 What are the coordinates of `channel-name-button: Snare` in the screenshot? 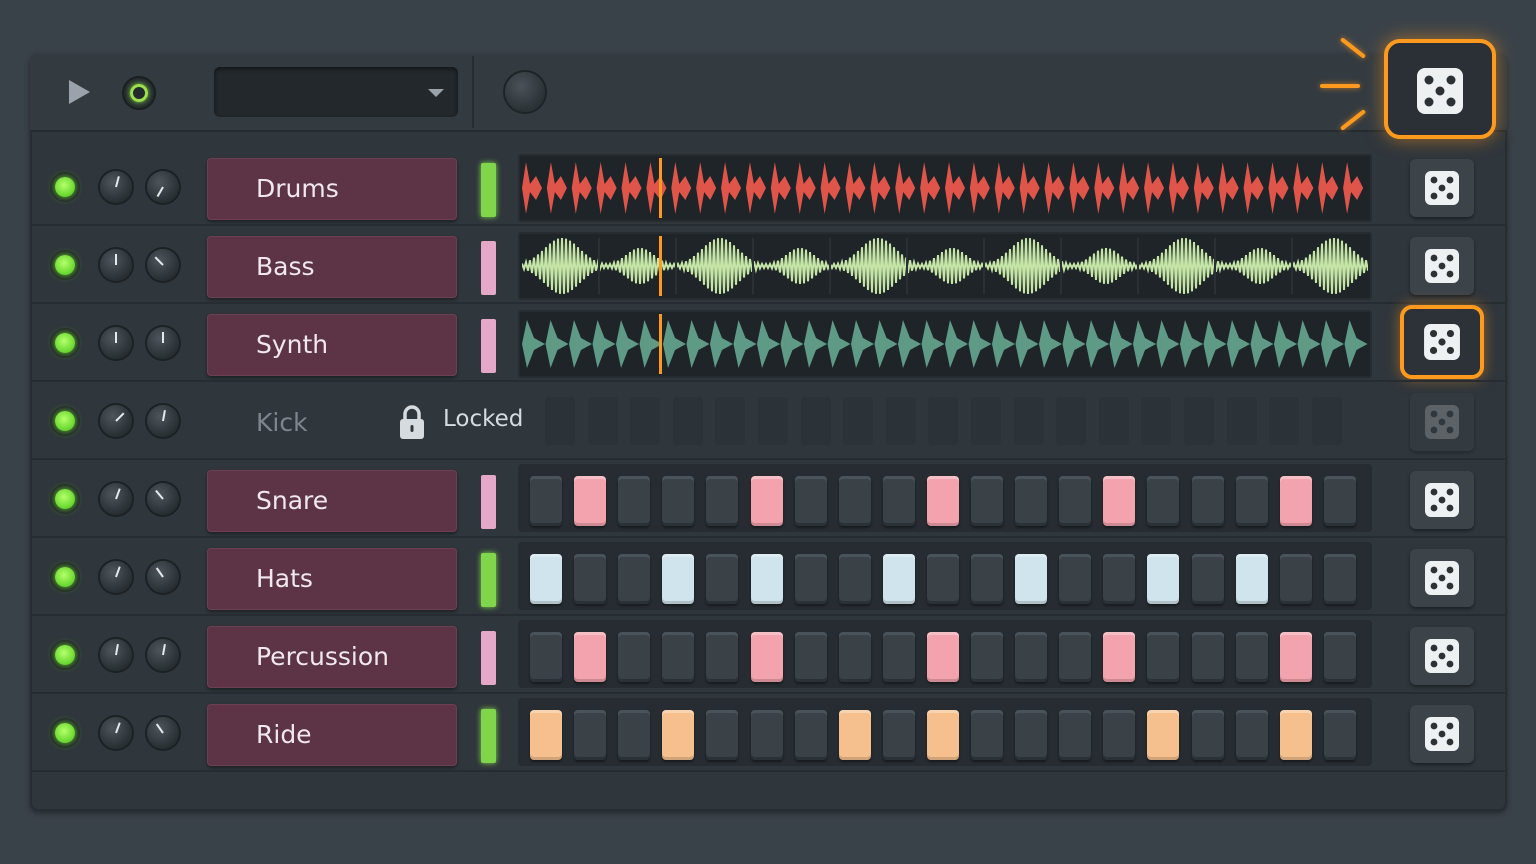 It's located at (332, 501).